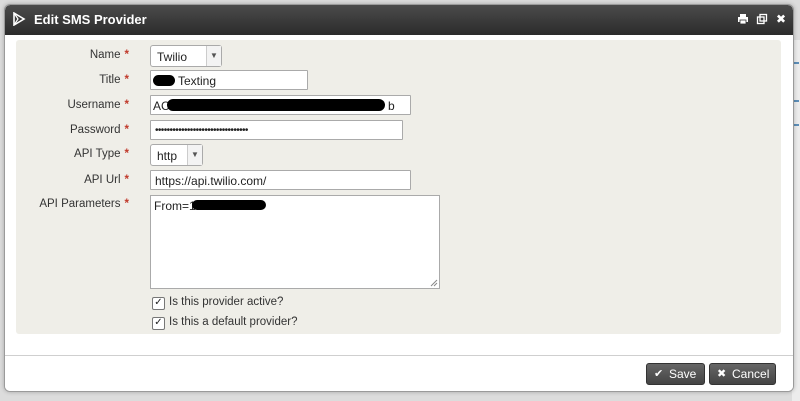 The height and width of the screenshot is (401, 800). Describe the element at coordinates (84, 204) in the screenshot. I see `api-parameters-label: API Parameters *` at that location.